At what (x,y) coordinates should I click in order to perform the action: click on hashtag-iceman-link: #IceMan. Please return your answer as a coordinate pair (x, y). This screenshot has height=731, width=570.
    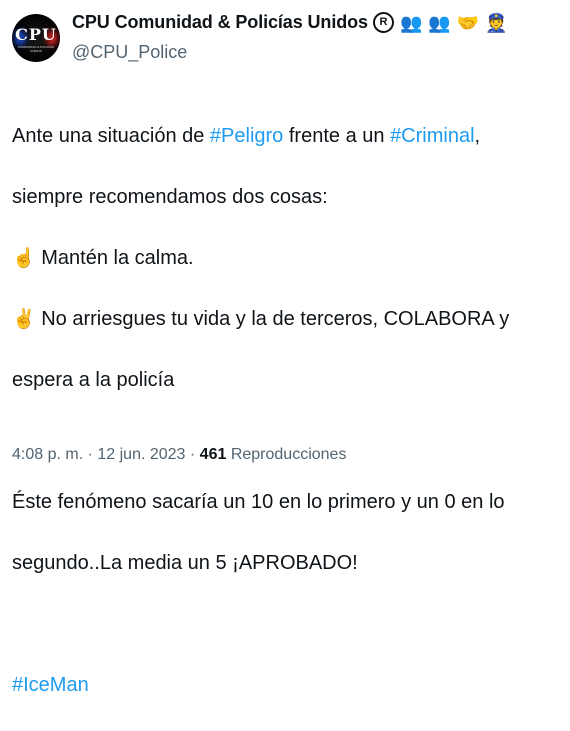
    Looking at the image, I should click on (50, 685).